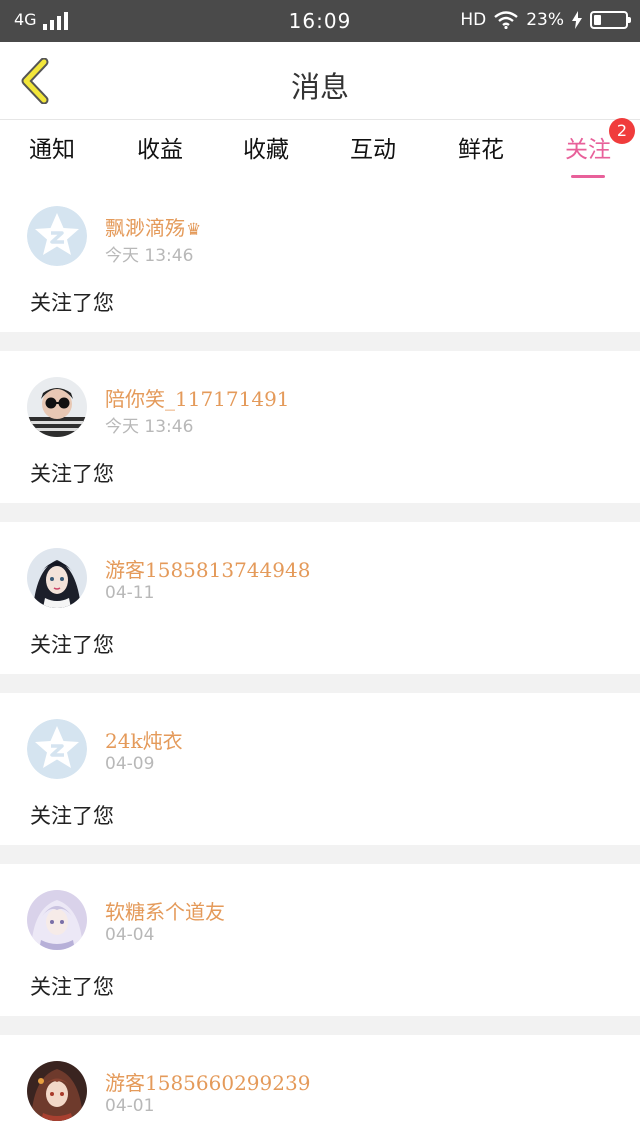 This screenshot has height=1138, width=640. I want to click on username: 陪你笑_117171491, so click(197, 397).